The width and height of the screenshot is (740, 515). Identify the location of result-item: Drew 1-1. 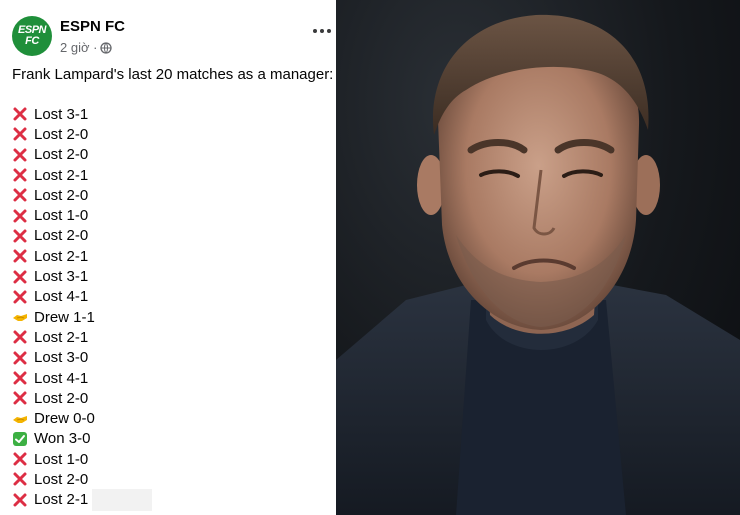
(82, 317).